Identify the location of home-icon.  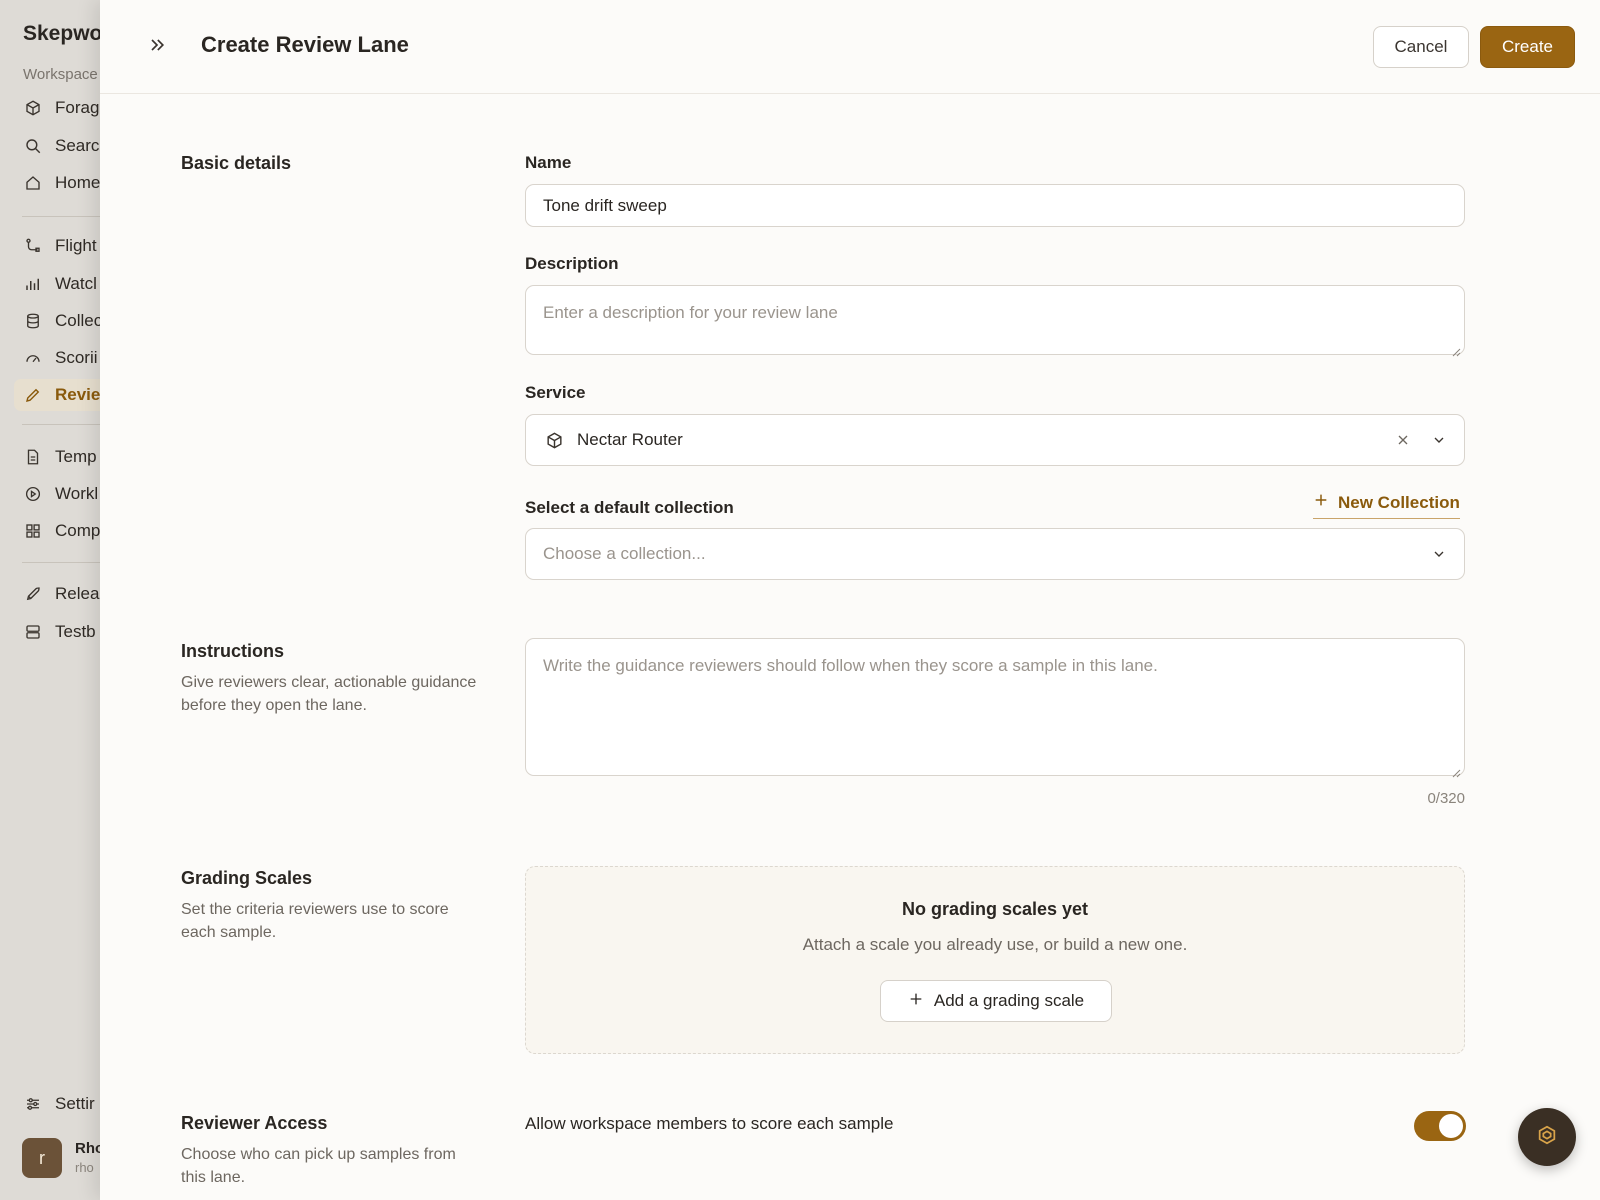
(33, 183).